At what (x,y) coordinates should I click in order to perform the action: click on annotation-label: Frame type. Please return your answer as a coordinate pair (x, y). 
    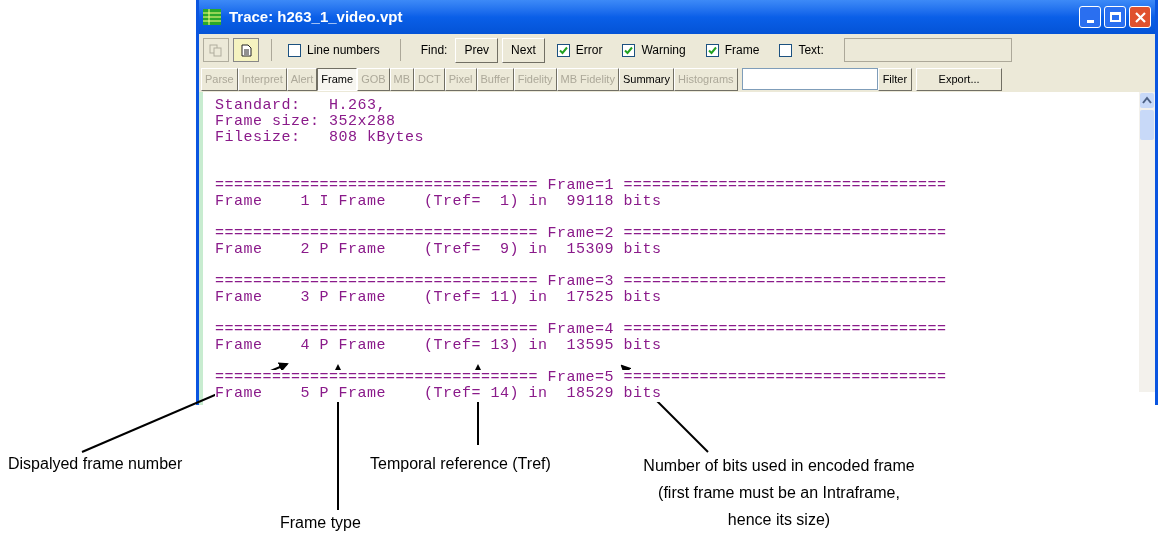
    Looking at the image, I should click on (320, 523).